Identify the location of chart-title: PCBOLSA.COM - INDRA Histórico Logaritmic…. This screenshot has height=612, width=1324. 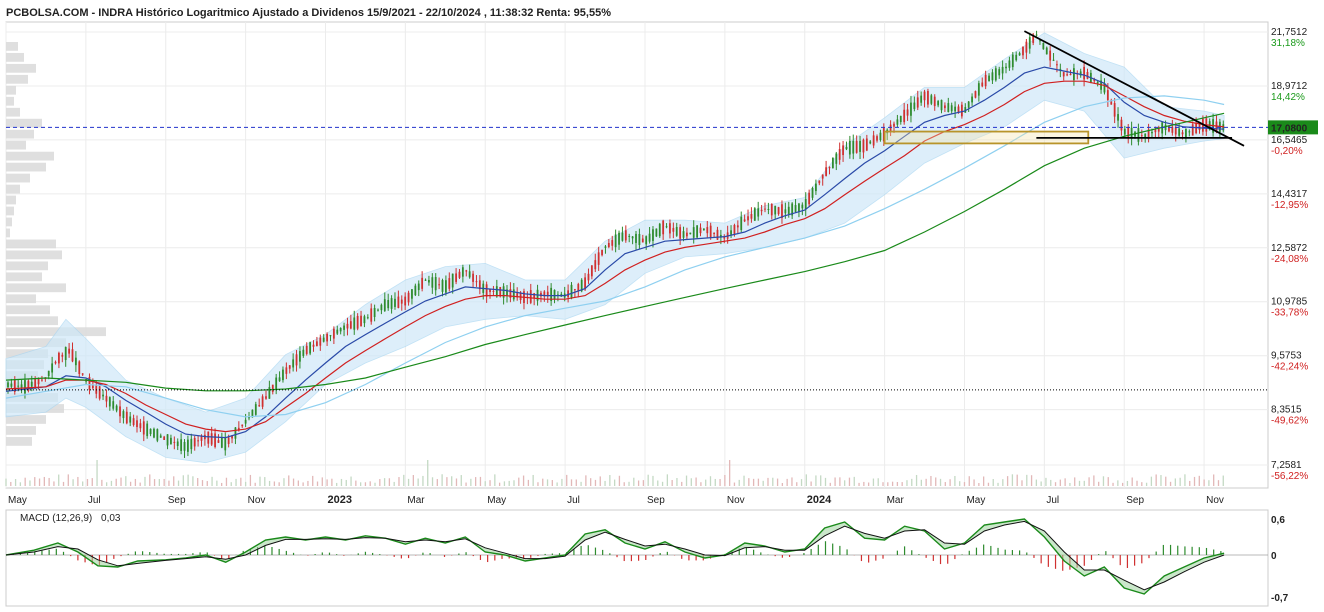
(308, 13).